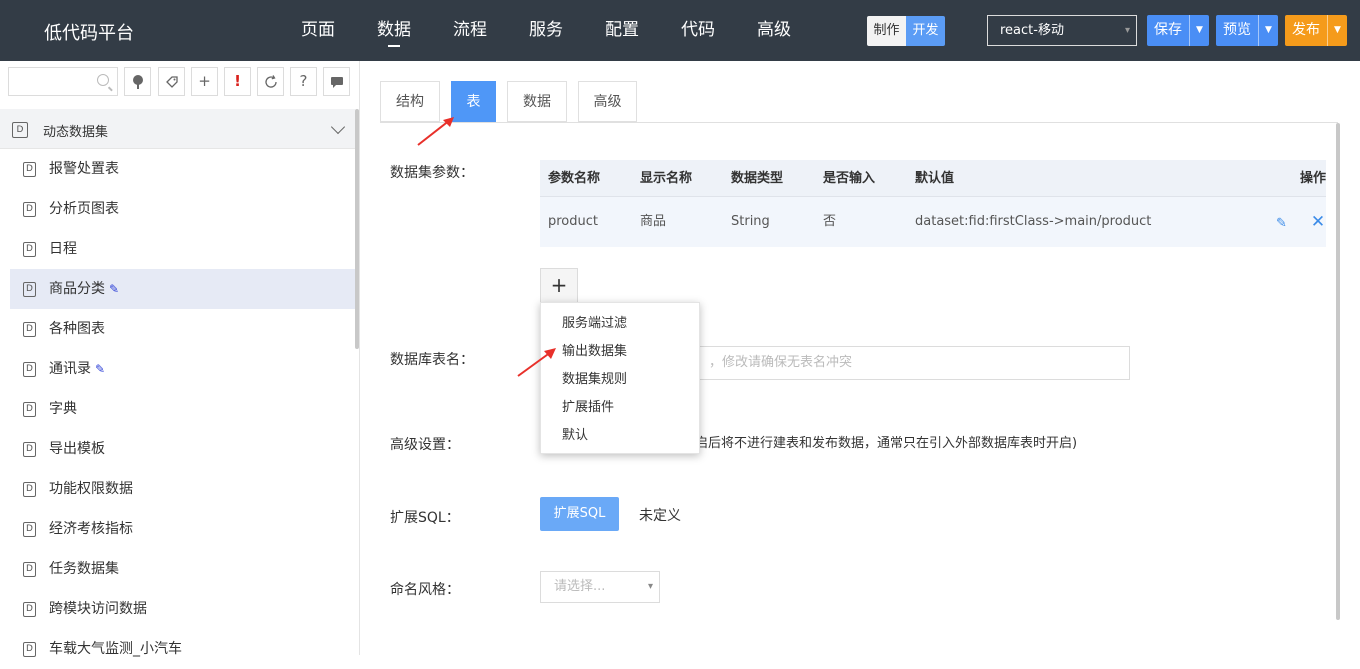 This screenshot has width=1360, height=669. What do you see at coordinates (182, 369) in the screenshot?
I see `sidebar-item: D 通讯录 ✎` at bounding box center [182, 369].